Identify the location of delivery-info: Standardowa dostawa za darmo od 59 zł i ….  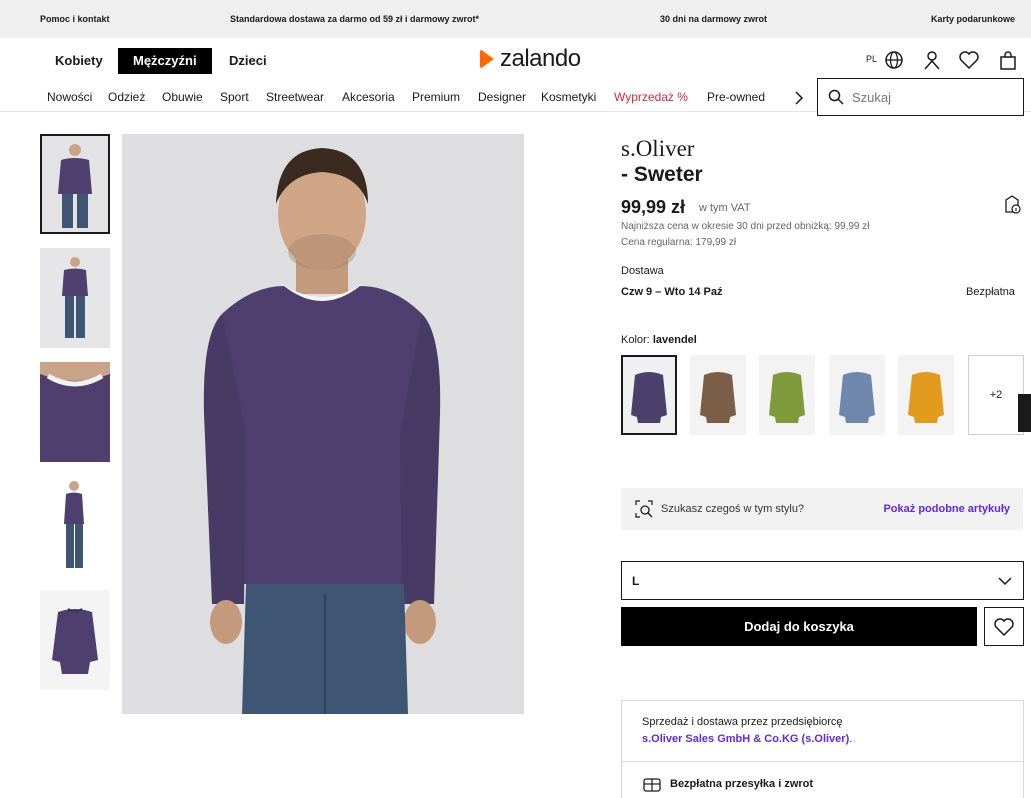
(354, 19).